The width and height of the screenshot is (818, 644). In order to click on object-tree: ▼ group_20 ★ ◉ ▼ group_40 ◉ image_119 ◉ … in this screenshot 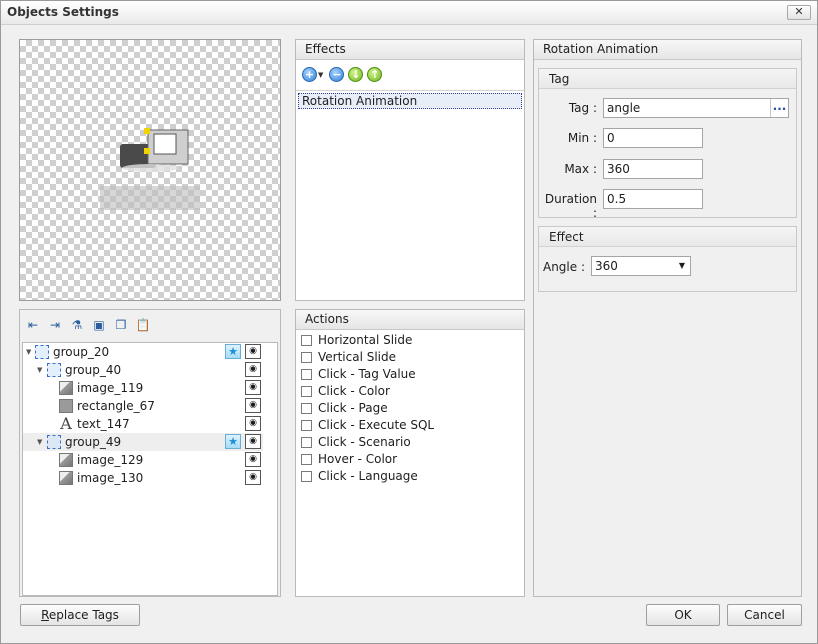, I will do `click(150, 469)`.